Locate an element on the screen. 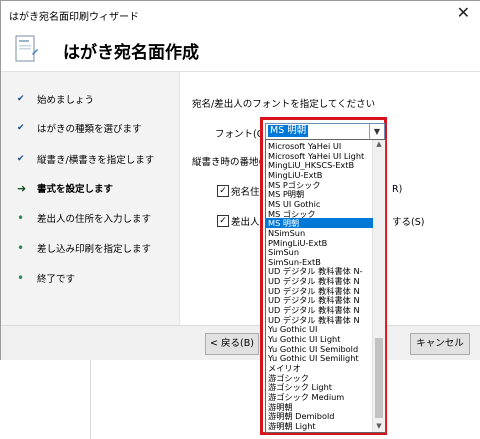 The height and width of the screenshot is (439, 480). scroll-up-icon: ▲ is located at coordinates (379, 145).